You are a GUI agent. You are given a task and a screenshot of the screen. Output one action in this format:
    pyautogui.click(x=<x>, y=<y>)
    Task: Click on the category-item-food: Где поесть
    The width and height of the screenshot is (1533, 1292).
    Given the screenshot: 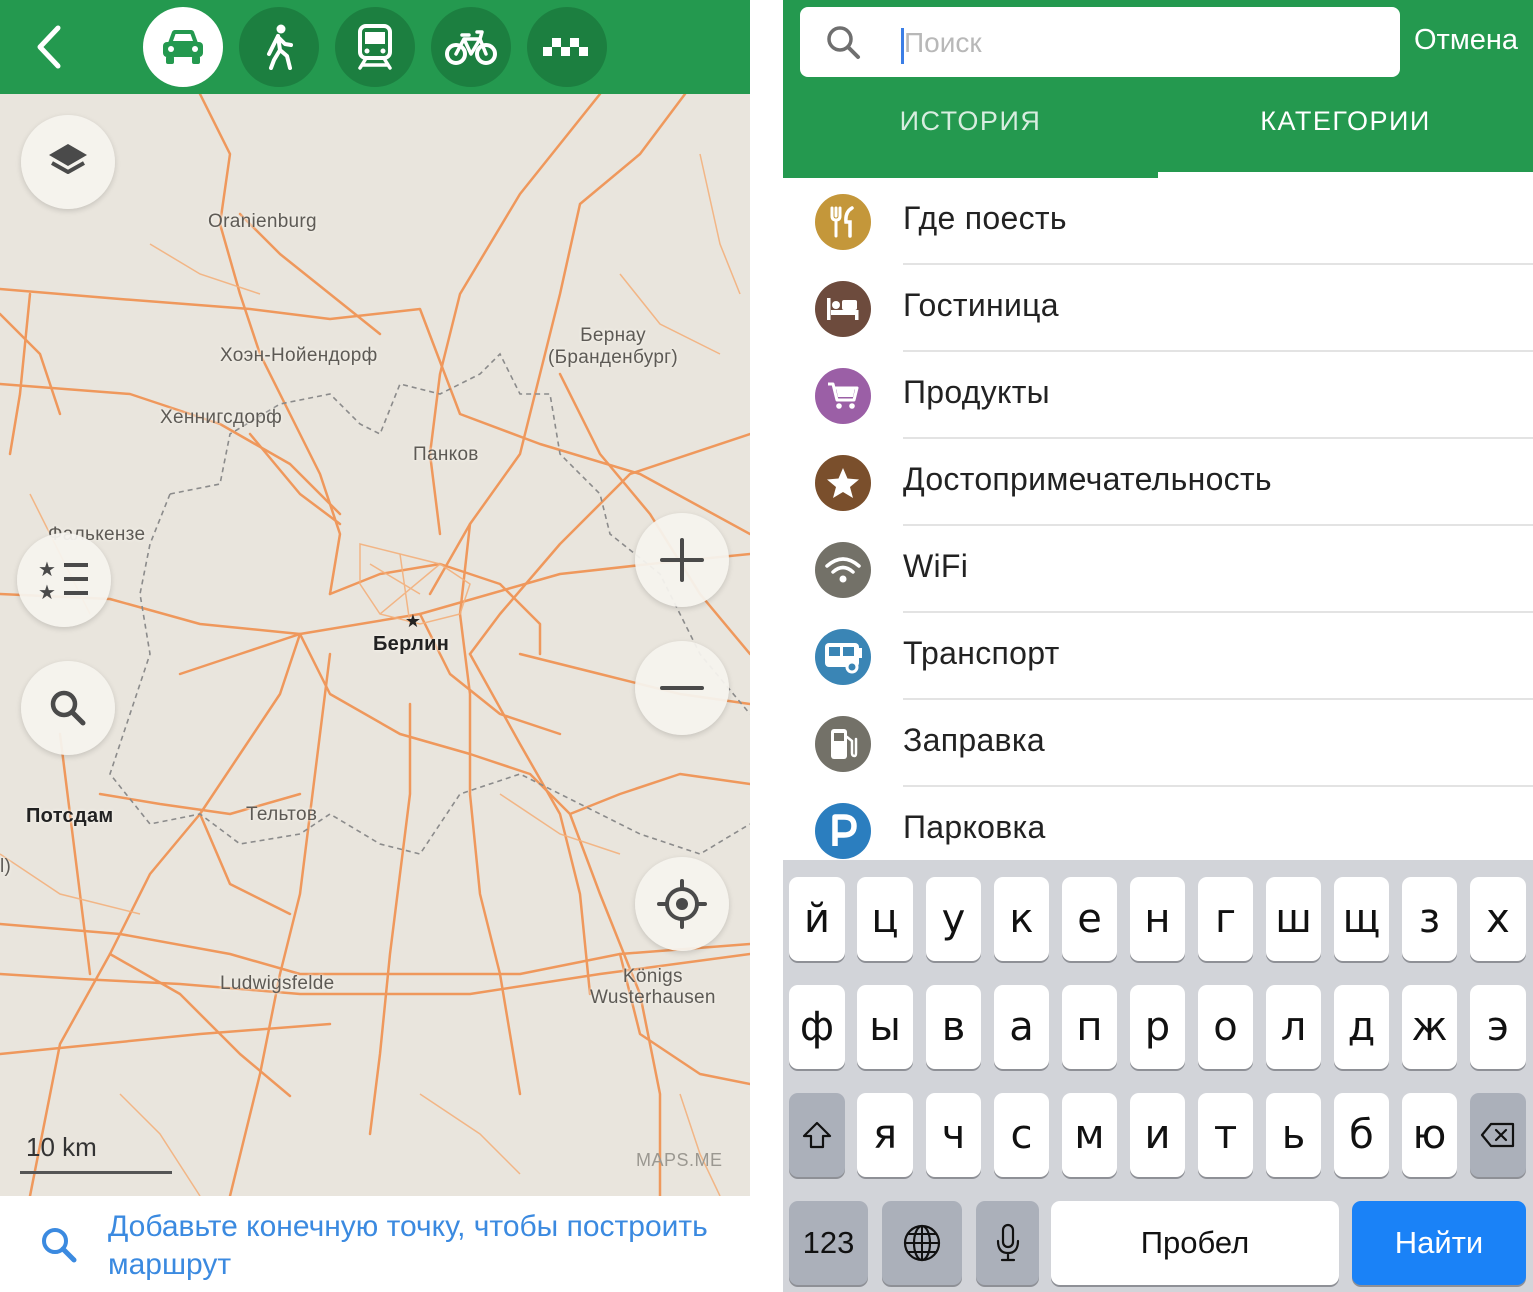 What is the action you would take?
    pyautogui.click(x=1158, y=221)
    